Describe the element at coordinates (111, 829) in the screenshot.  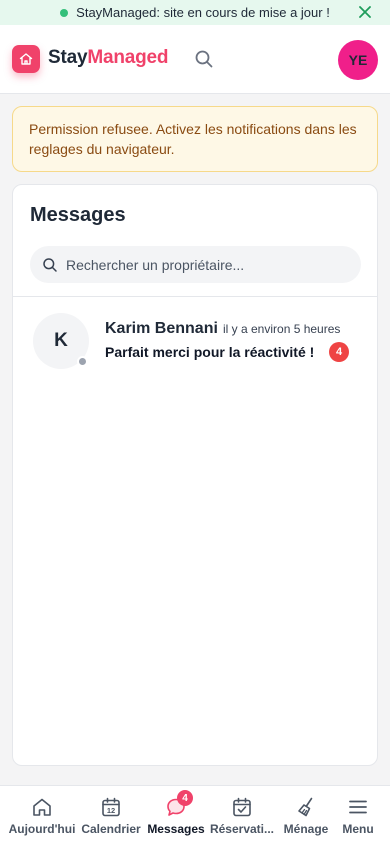
I see `nav-label-calendar: Calendrier` at that location.